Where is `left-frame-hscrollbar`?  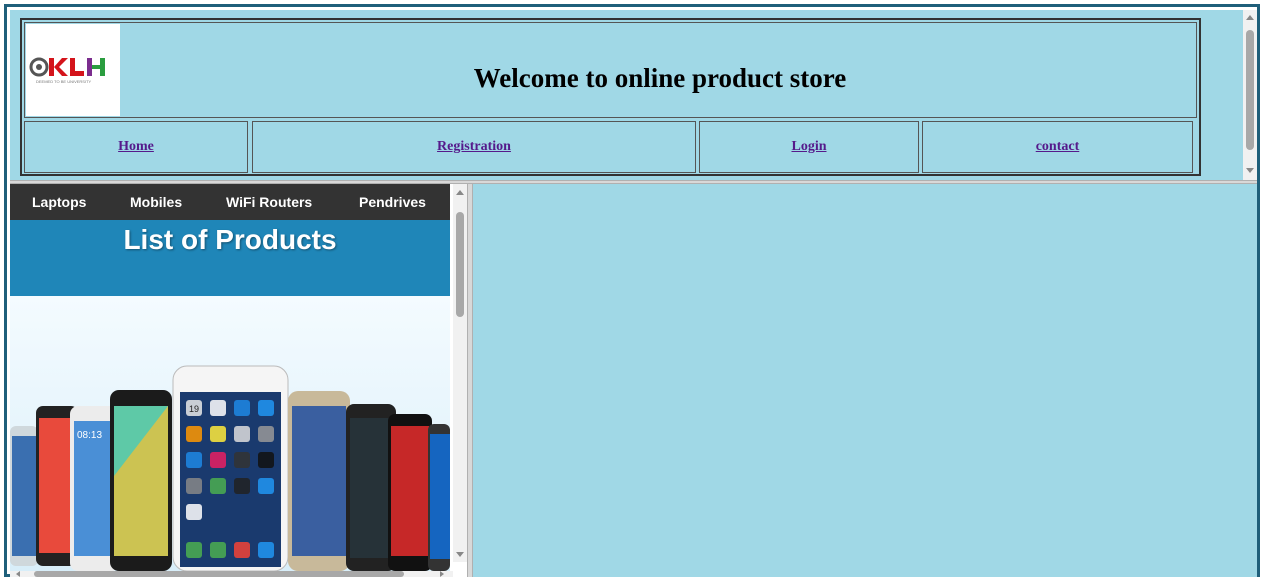 left-frame-hscrollbar is located at coordinates (231, 574).